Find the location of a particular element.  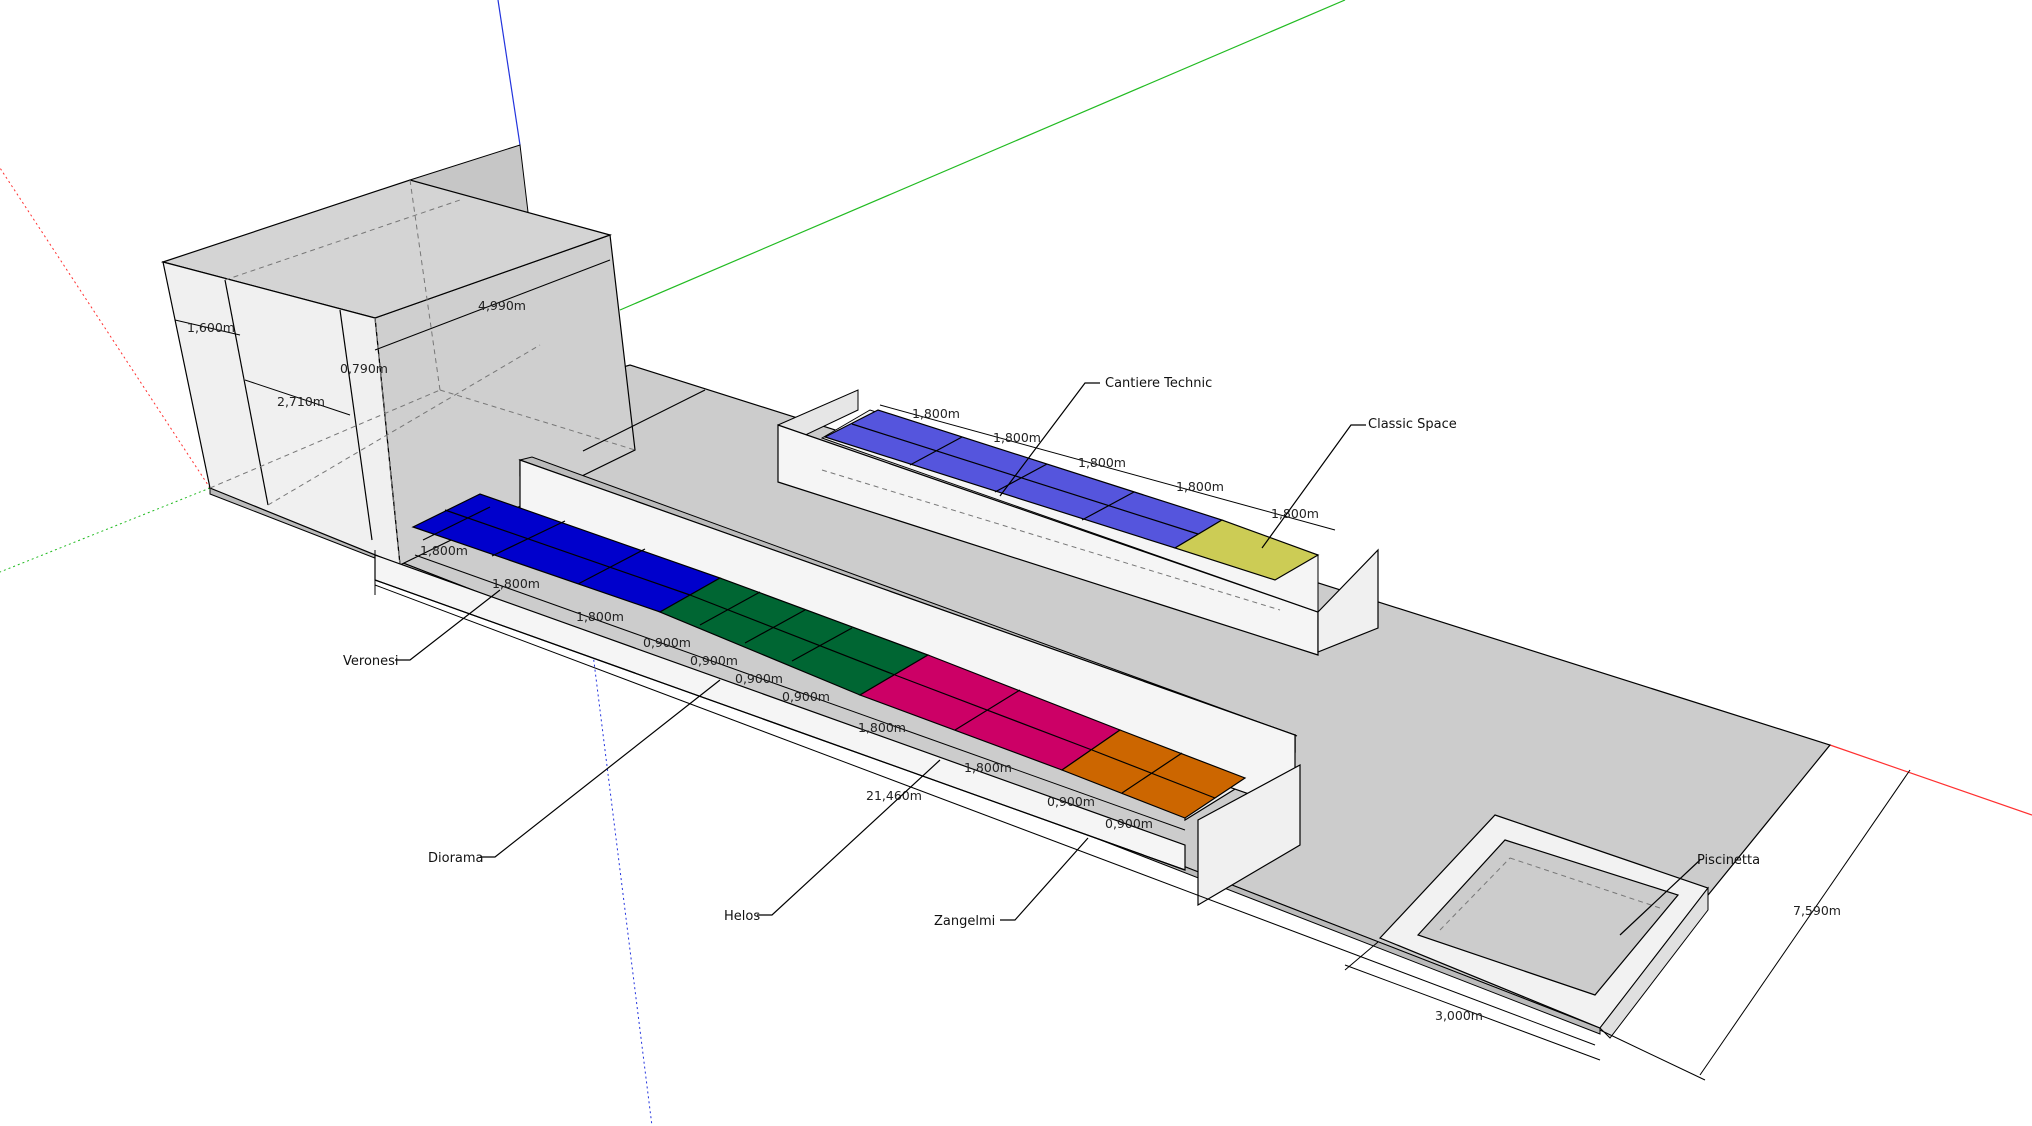

label-veronesi: Veronesi is located at coordinates (371, 661).